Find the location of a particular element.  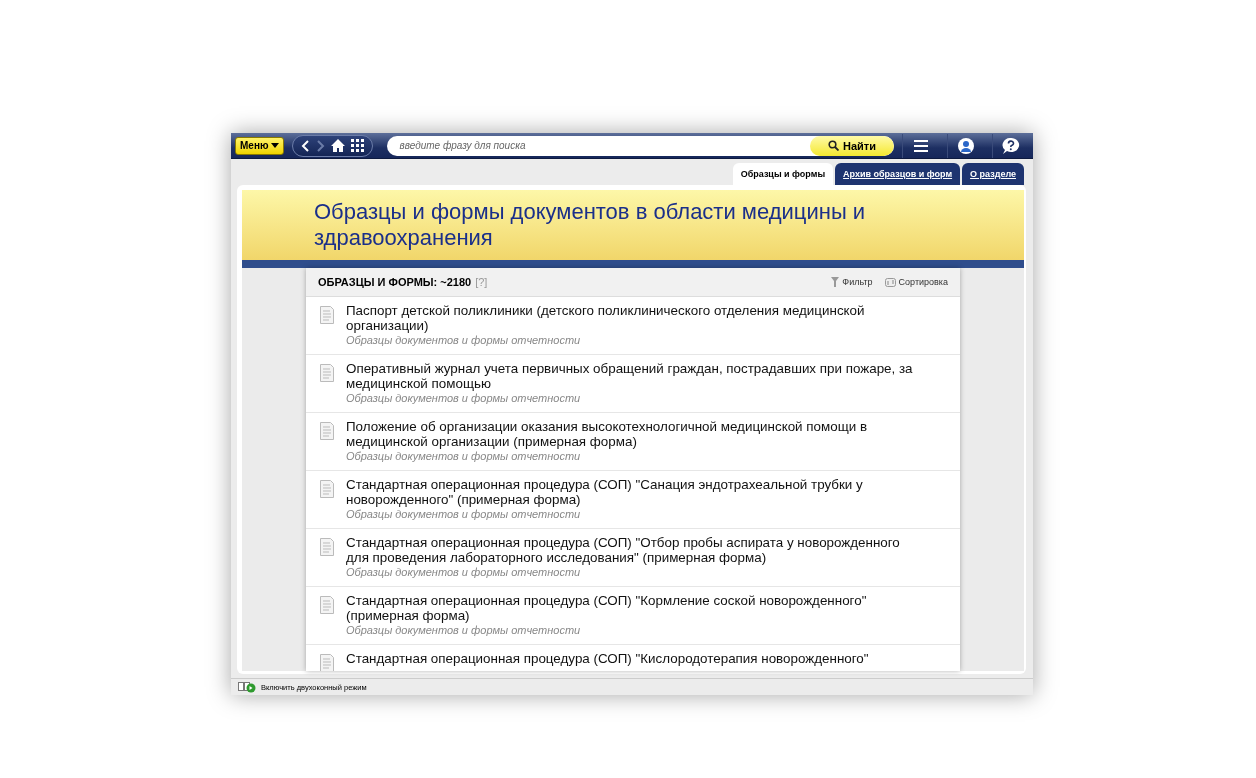

back-icon is located at coordinates (306, 145).